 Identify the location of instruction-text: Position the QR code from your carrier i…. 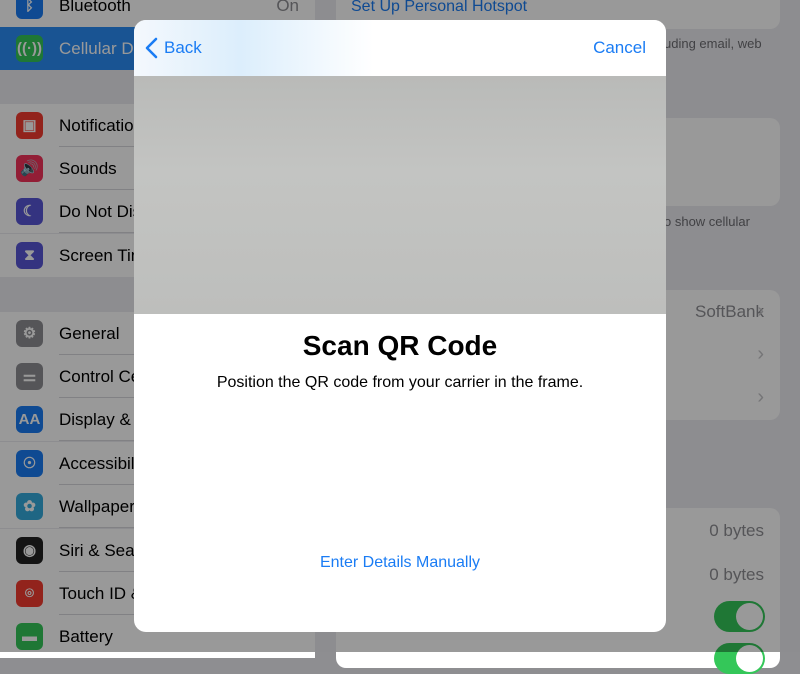
(400, 382).